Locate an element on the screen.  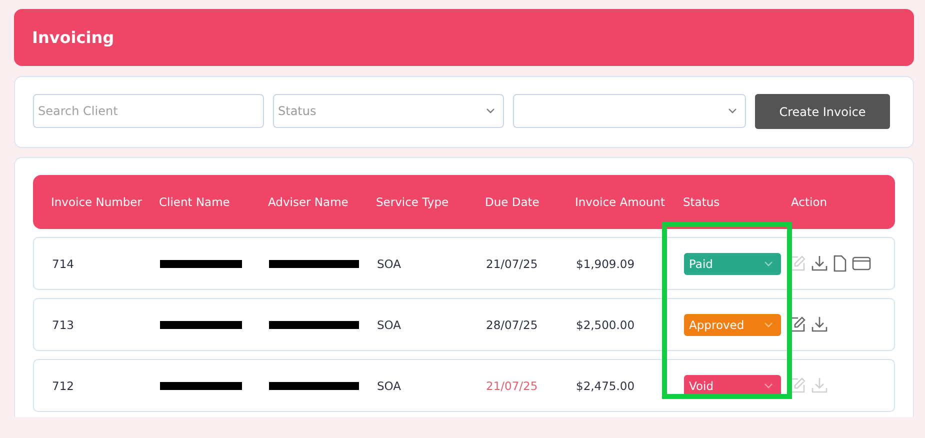
search-field: Search Client is located at coordinates (148, 111).